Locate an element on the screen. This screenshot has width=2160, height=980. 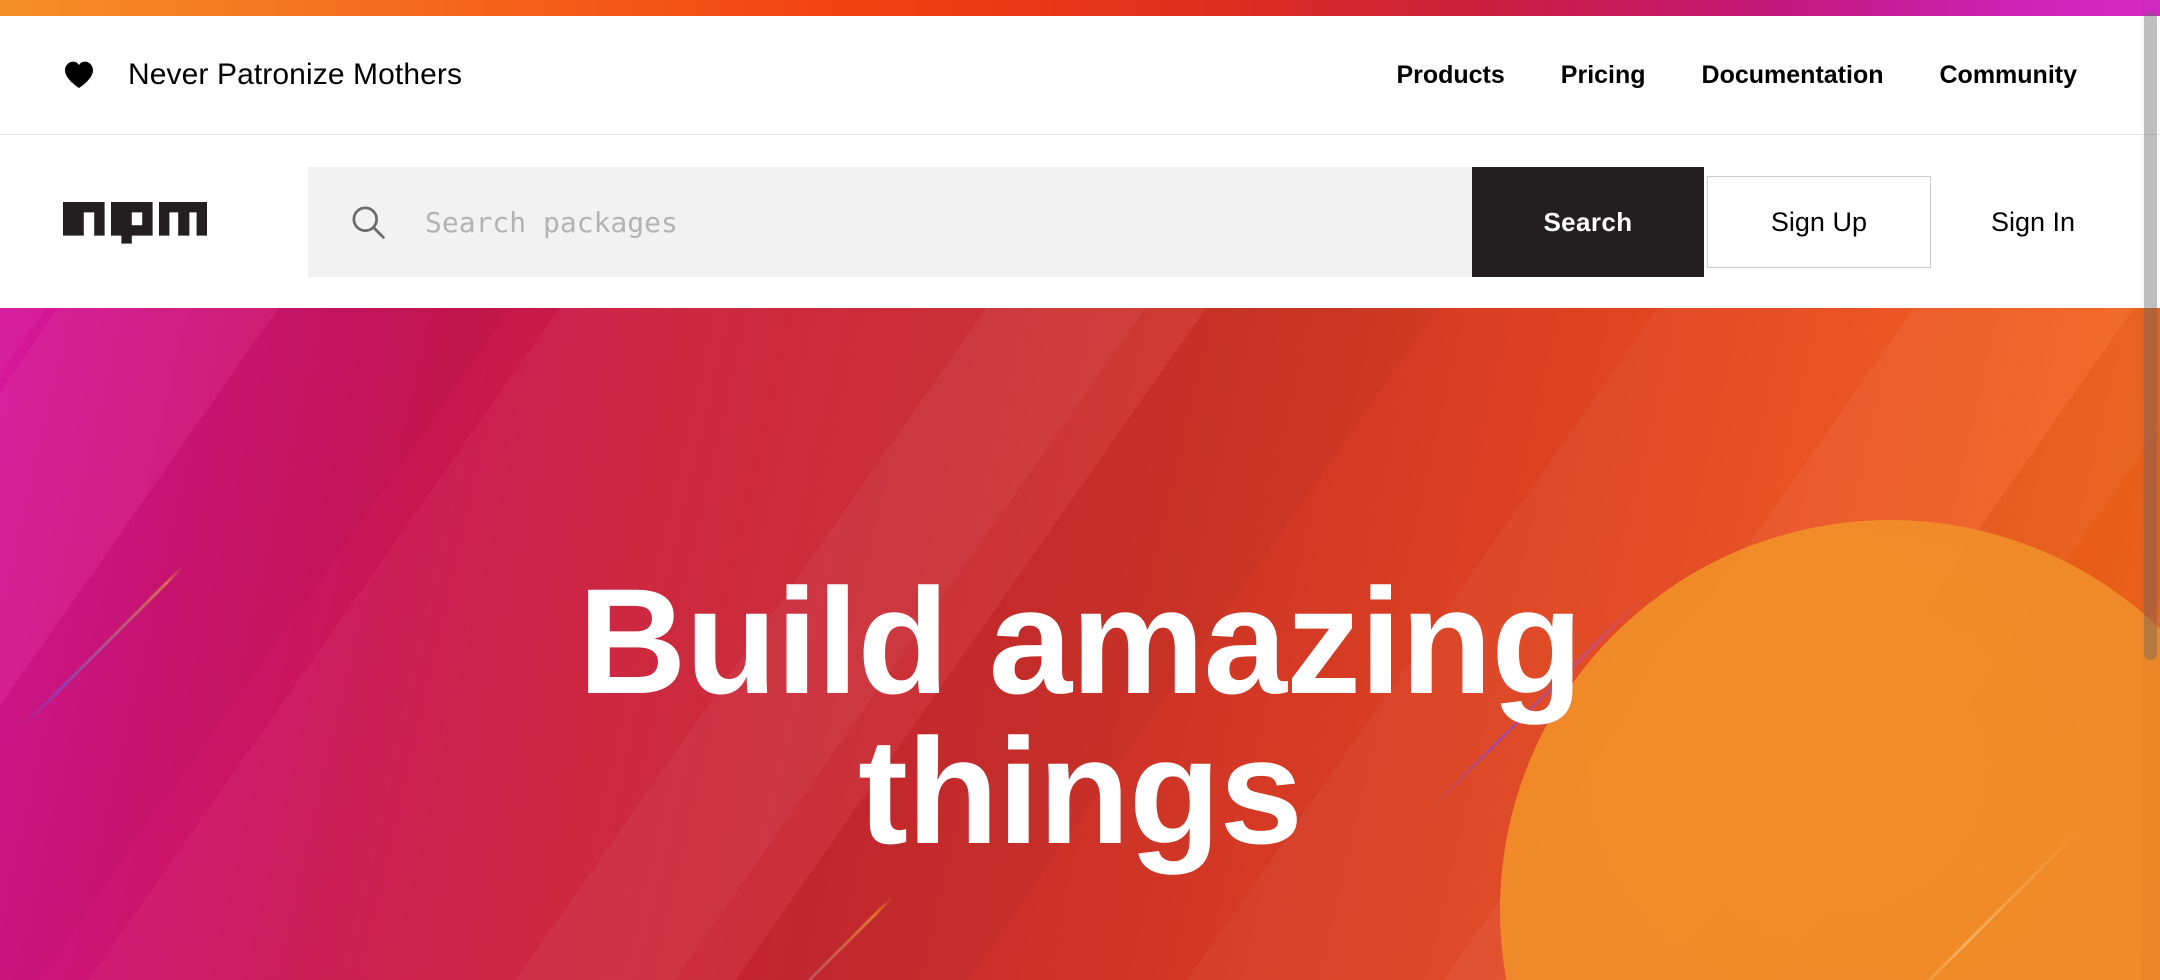
search-icon is located at coordinates (368, 222).